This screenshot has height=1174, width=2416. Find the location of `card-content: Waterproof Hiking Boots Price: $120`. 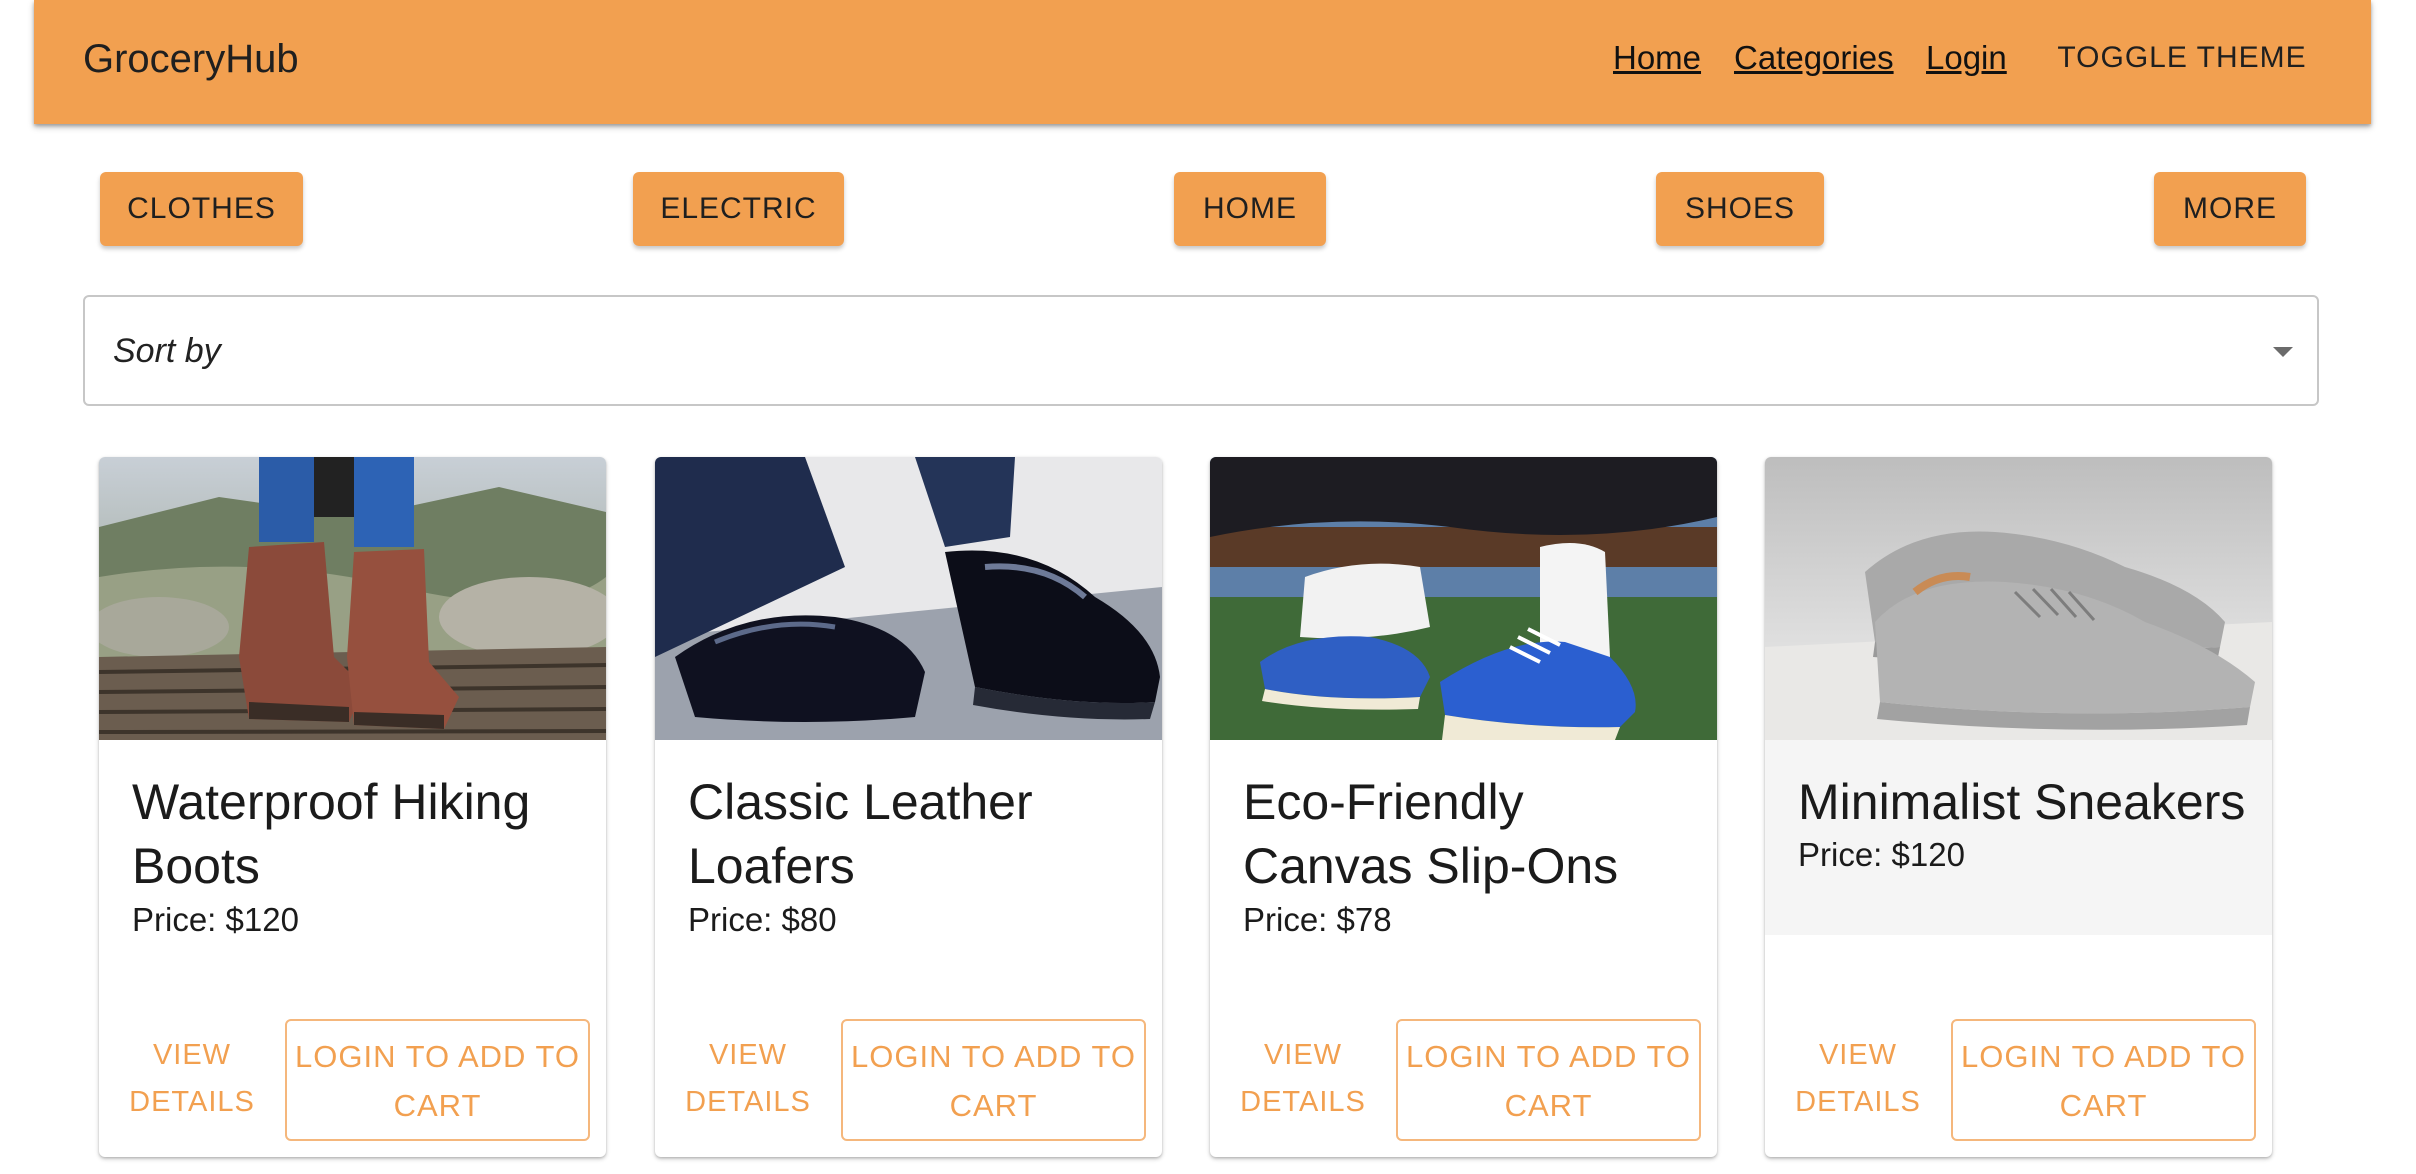

card-content: Waterproof Hiking Boots Price: $120 is located at coordinates (352, 839).